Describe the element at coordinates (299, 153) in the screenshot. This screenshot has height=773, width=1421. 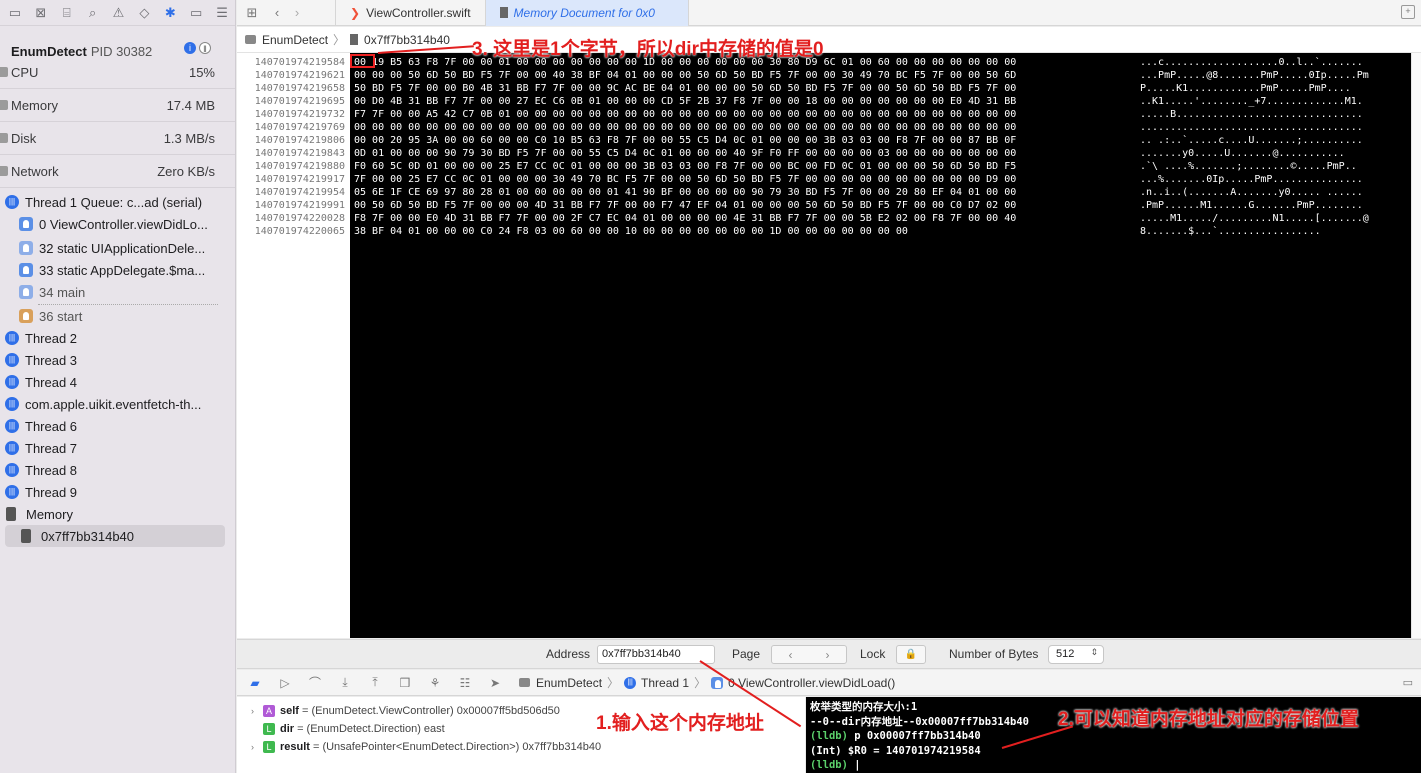
I see `memory-address: 140701974219843` at that location.